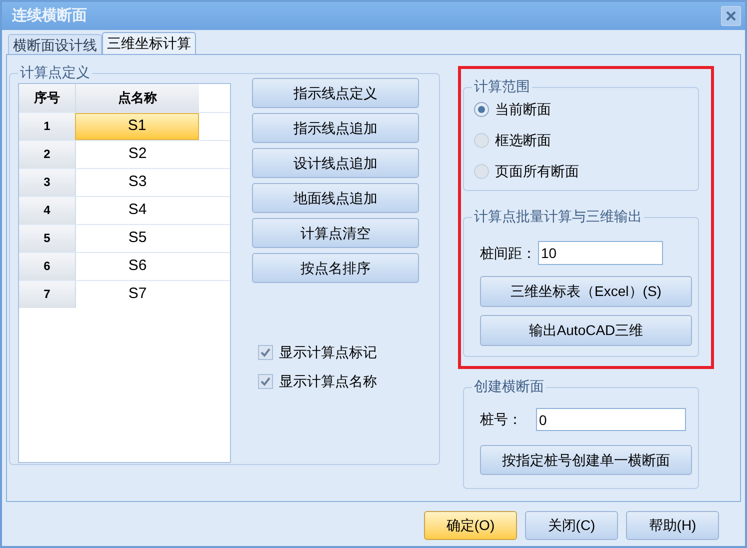  Describe the element at coordinates (55, 72) in the screenshot. I see `group-title: 计算点定义` at that location.